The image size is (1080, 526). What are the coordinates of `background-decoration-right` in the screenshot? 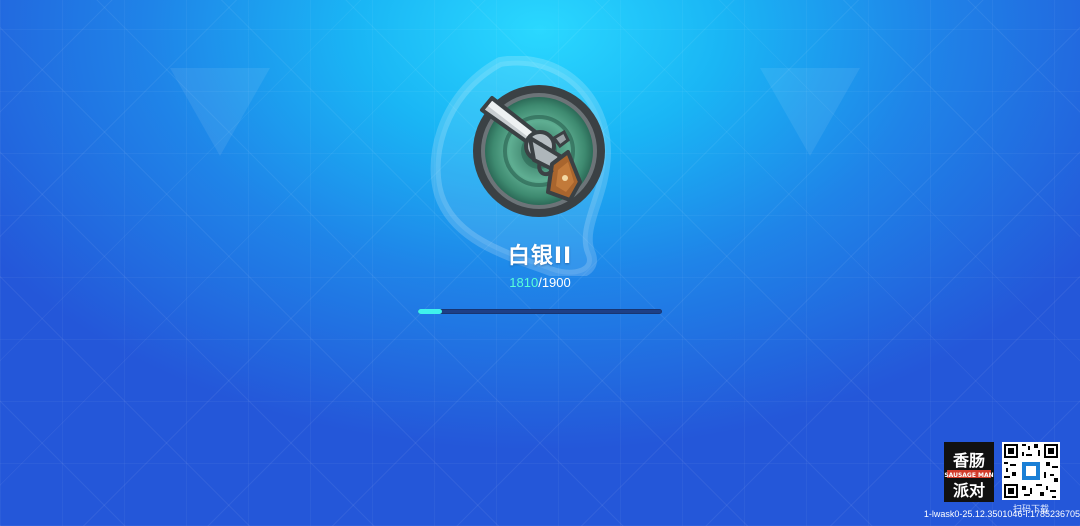 It's located at (810, 112).